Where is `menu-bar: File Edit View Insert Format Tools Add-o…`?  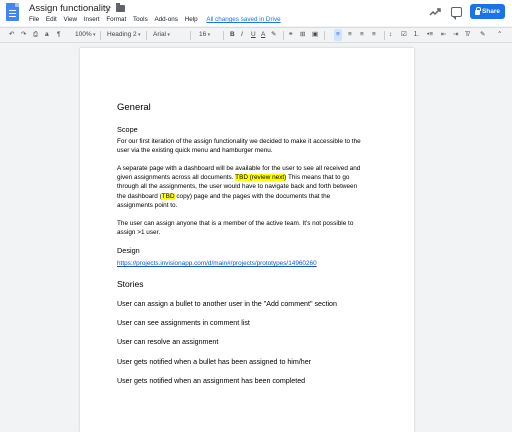 menu-bar: File Edit View Insert Format Tools Add-o… is located at coordinates (157, 19).